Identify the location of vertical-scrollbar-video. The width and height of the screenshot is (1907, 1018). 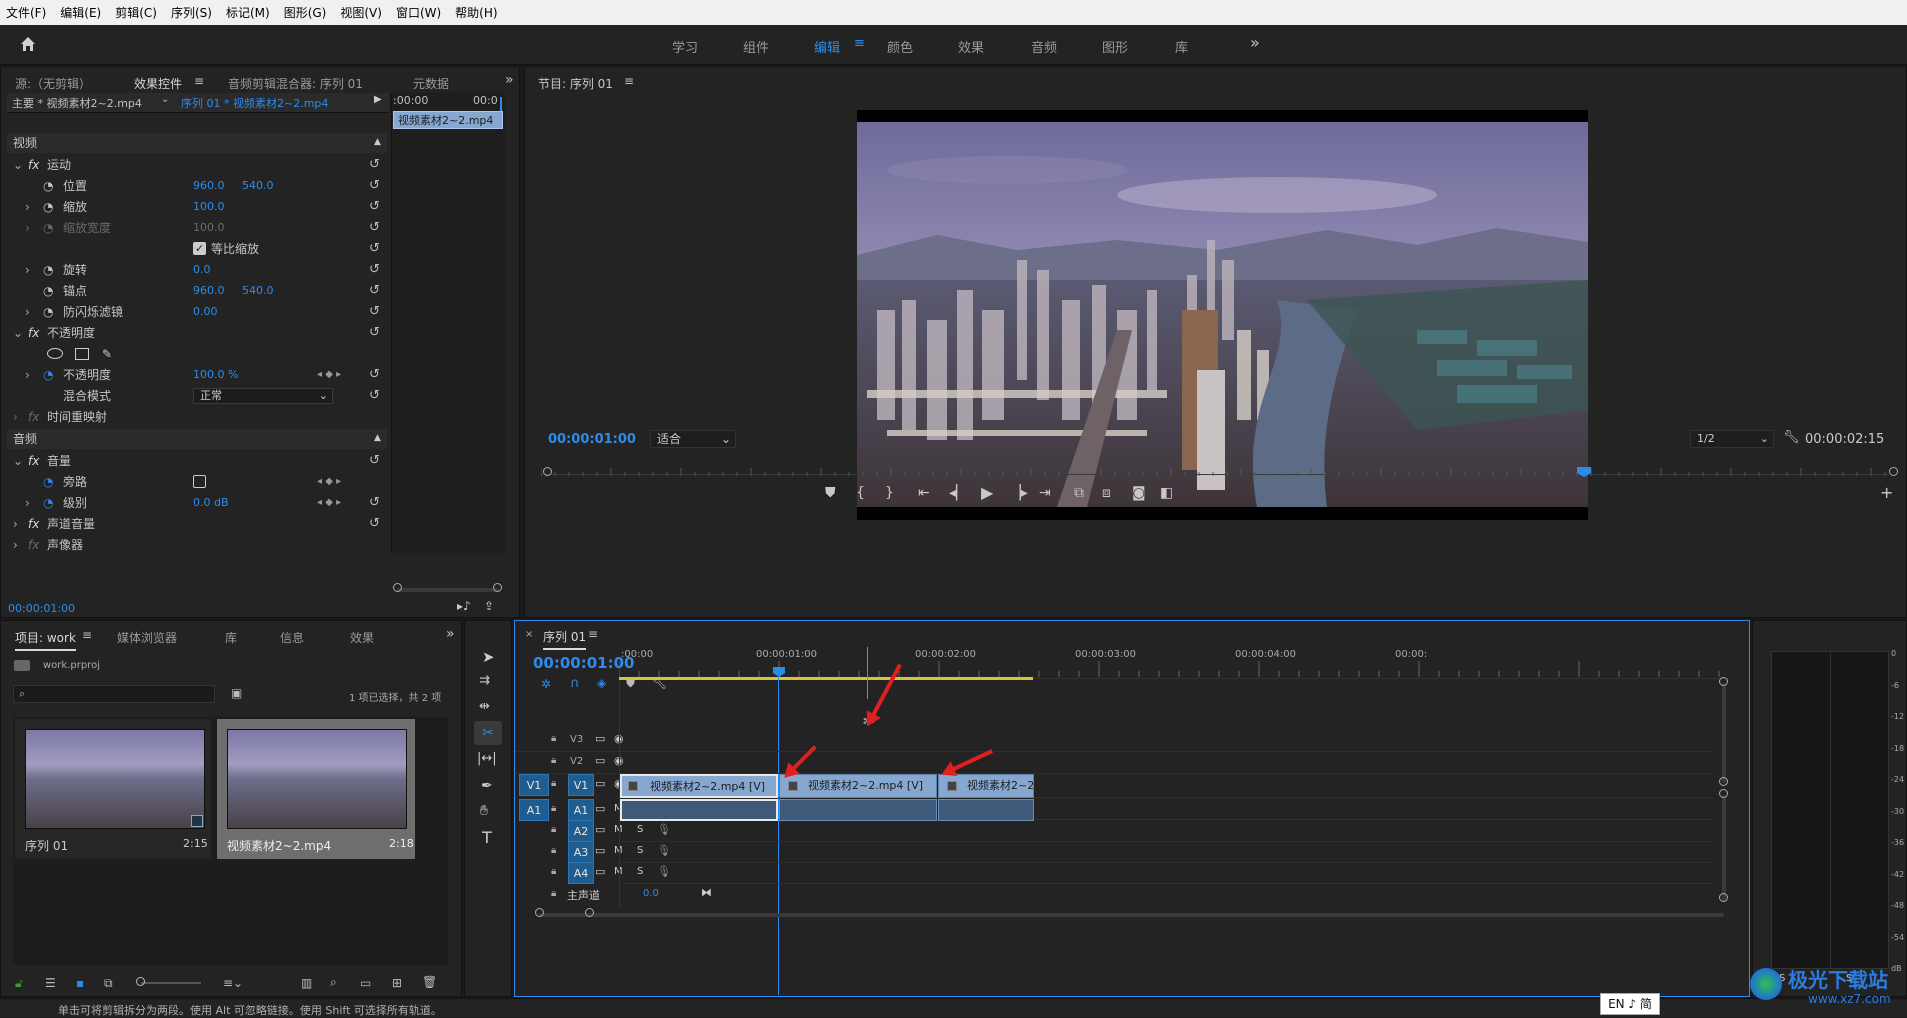
(1724, 733).